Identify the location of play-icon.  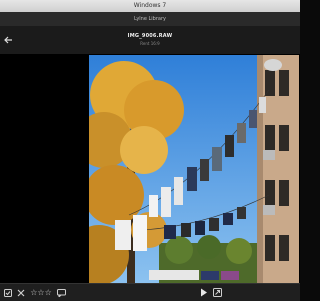
(204, 292).